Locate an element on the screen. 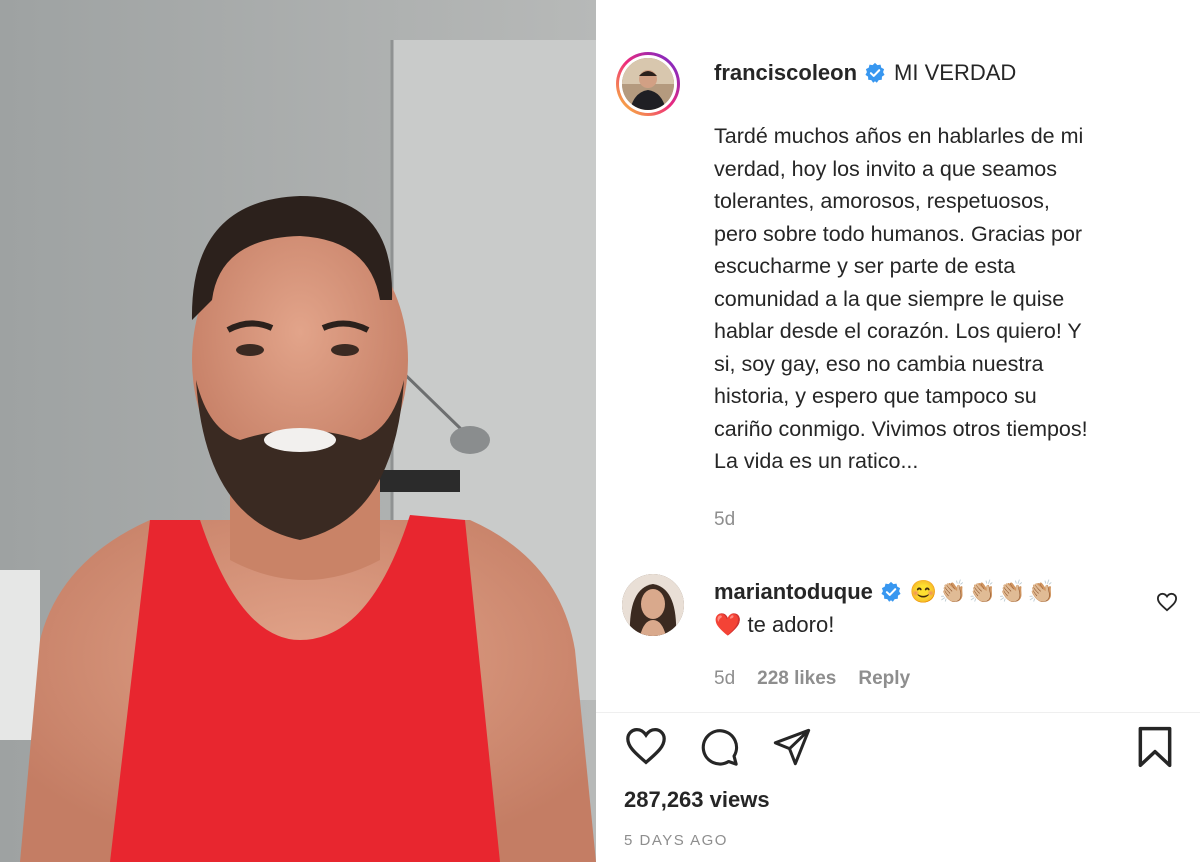 The image size is (1200, 862). comment-text: ❤️ te adoro! is located at coordinates (774, 624).